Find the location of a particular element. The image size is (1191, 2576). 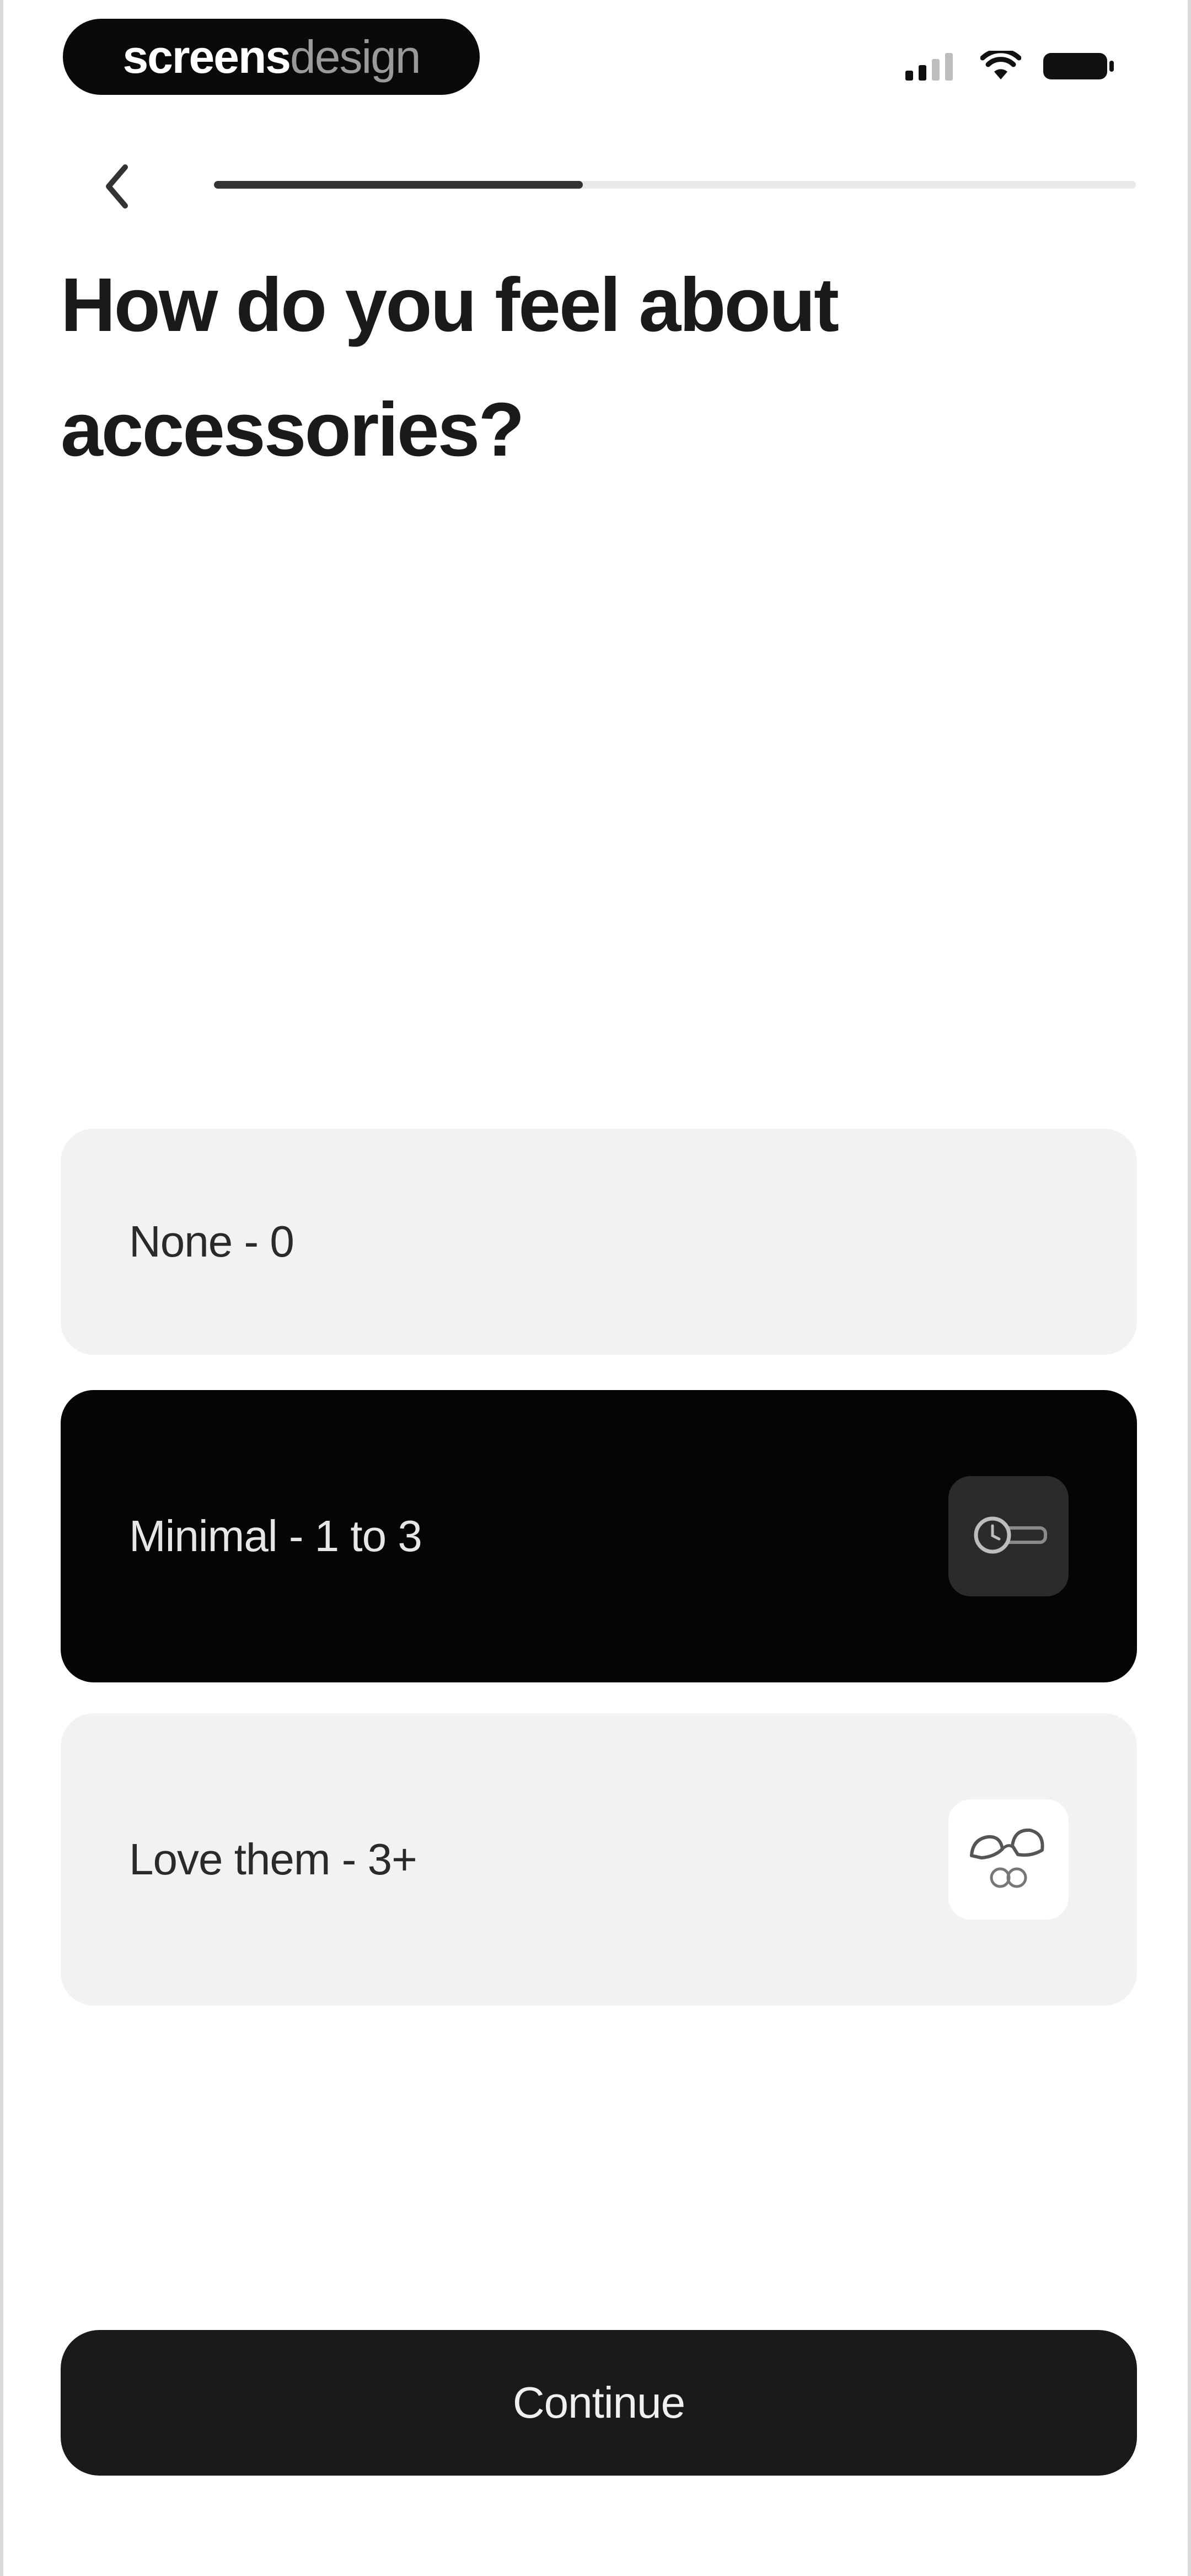

option-label: Minimal - 1 to 3 is located at coordinates (275, 1535).